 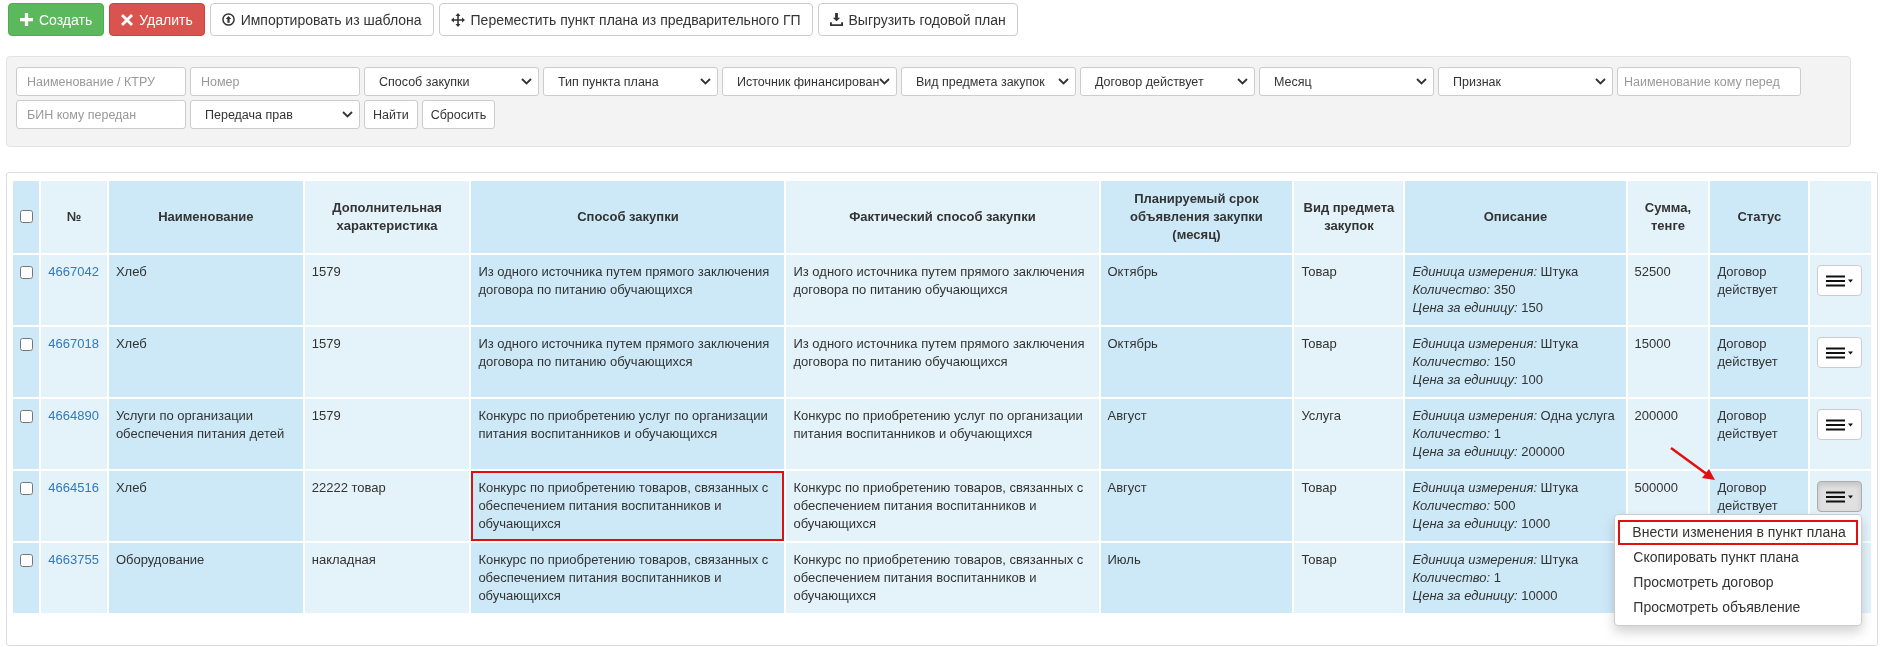 I want to click on column-header: Сумма, тенге, so click(x=1668, y=217).